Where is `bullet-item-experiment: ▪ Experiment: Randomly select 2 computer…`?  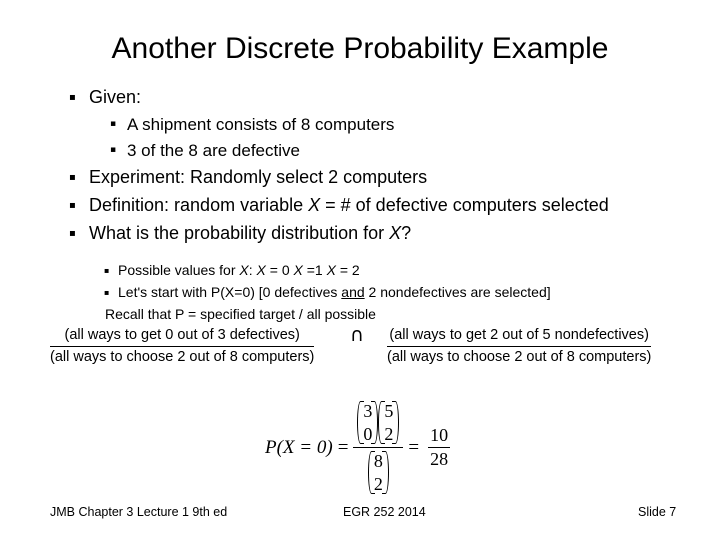 bullet-item-experiment: ▪ Experiment: Randomly select 2 computer… is located at coordinates (360, 178).